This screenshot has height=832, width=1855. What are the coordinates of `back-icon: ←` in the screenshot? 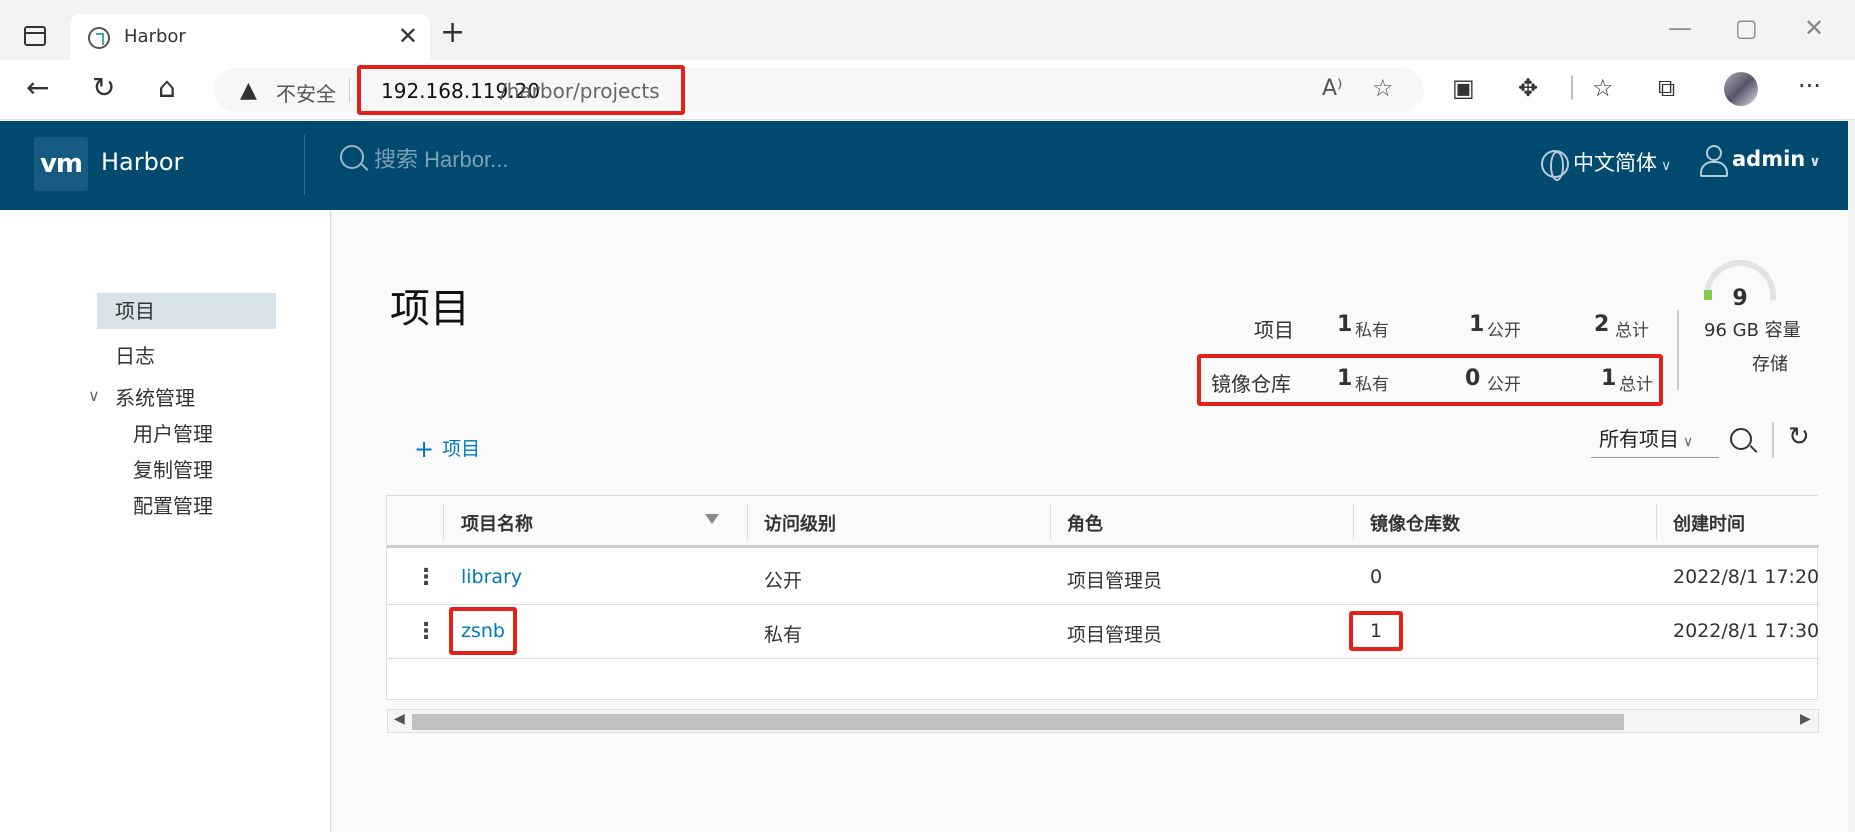 It's located at (37, 88).